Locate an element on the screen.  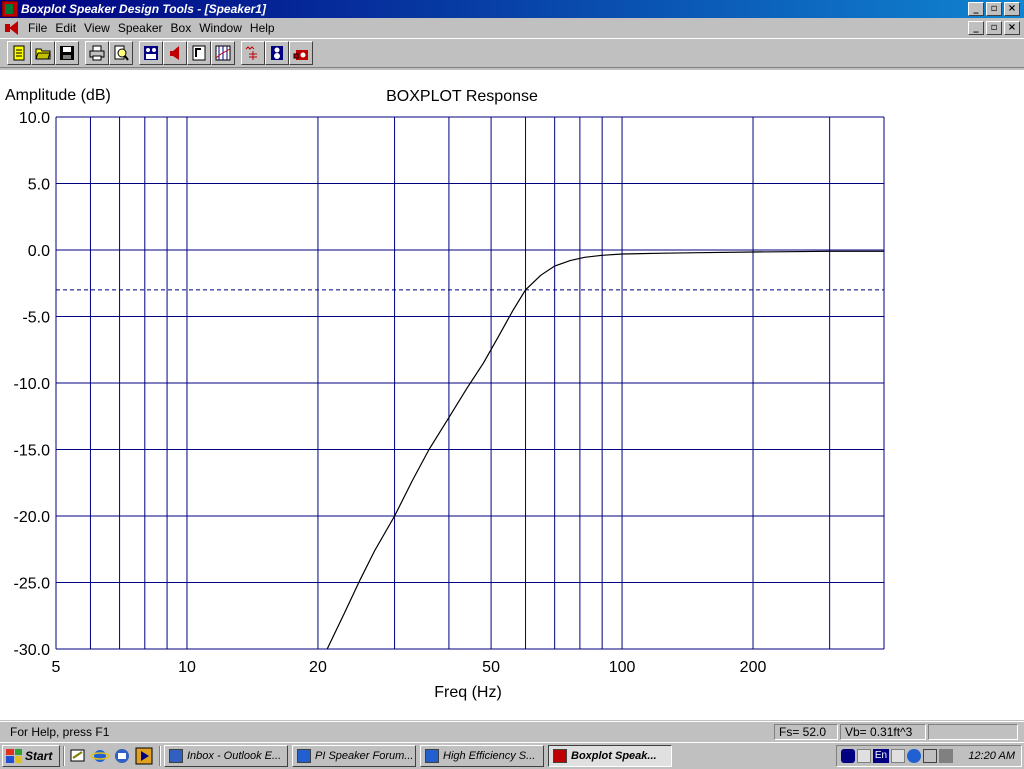
display-icon is located at coordinates (930, 755).